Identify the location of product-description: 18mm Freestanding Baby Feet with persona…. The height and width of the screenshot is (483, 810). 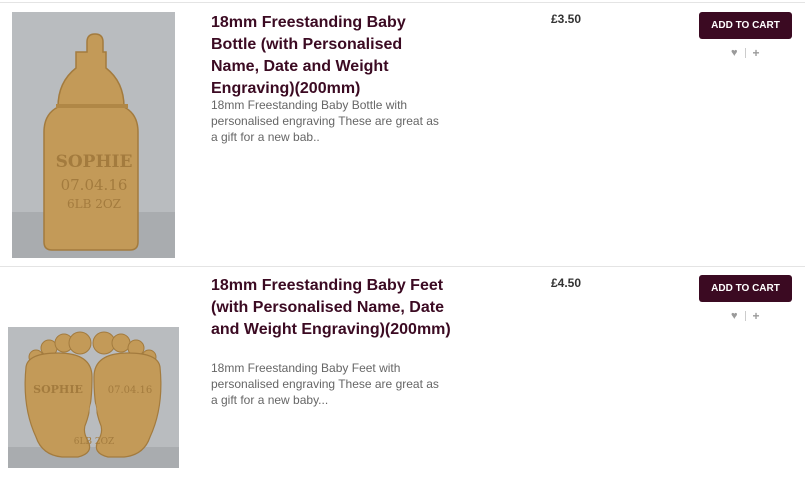
(325, 384).